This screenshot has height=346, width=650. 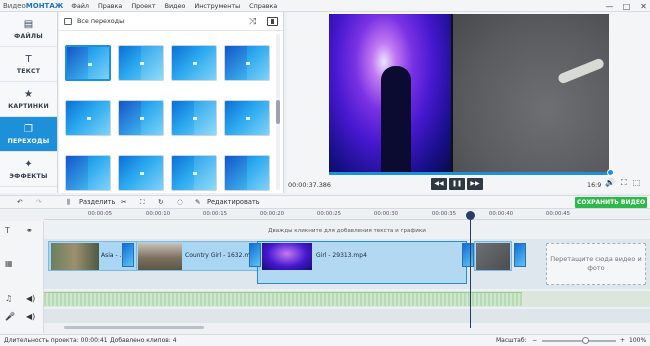 I want to click on aspect-ratio: 16:9, so click(x=594, y=185).